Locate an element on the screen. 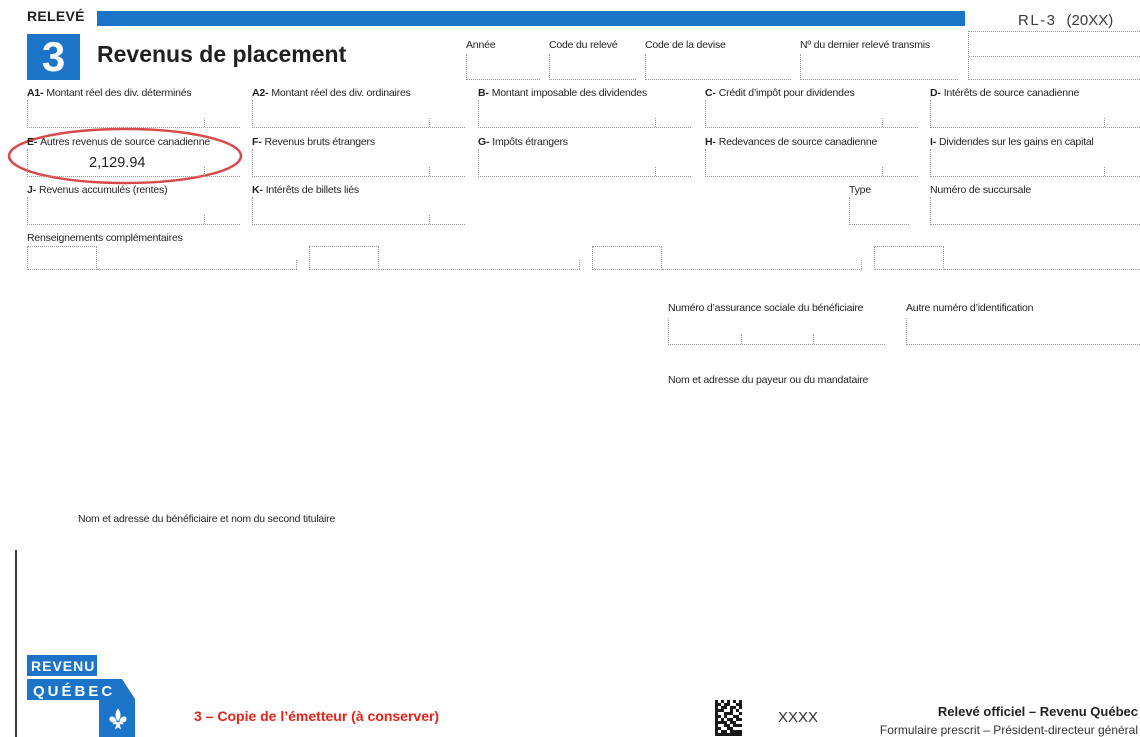 The width and height of the screenshot is (1140, 737). box-a1-label: A1- Montant réel des div. déterminés is located at coordinates (133, 93).